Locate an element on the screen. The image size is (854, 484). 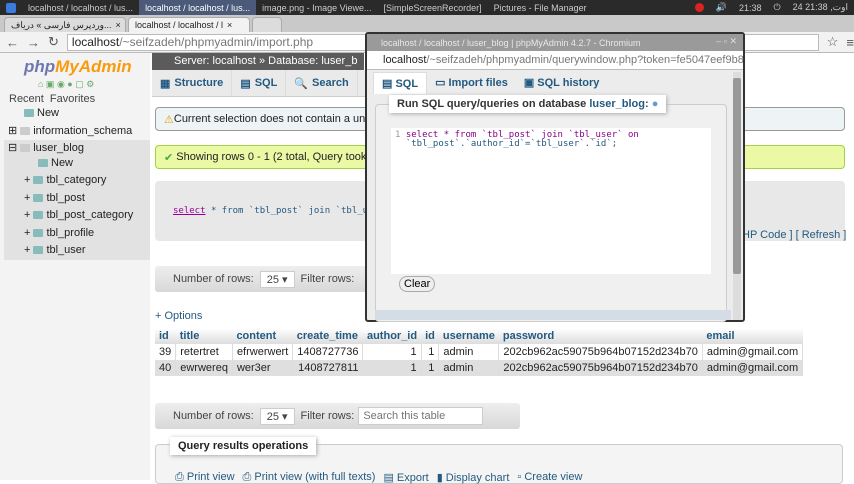
volume-icon: 🔊 is located at coordinates (721, 7).